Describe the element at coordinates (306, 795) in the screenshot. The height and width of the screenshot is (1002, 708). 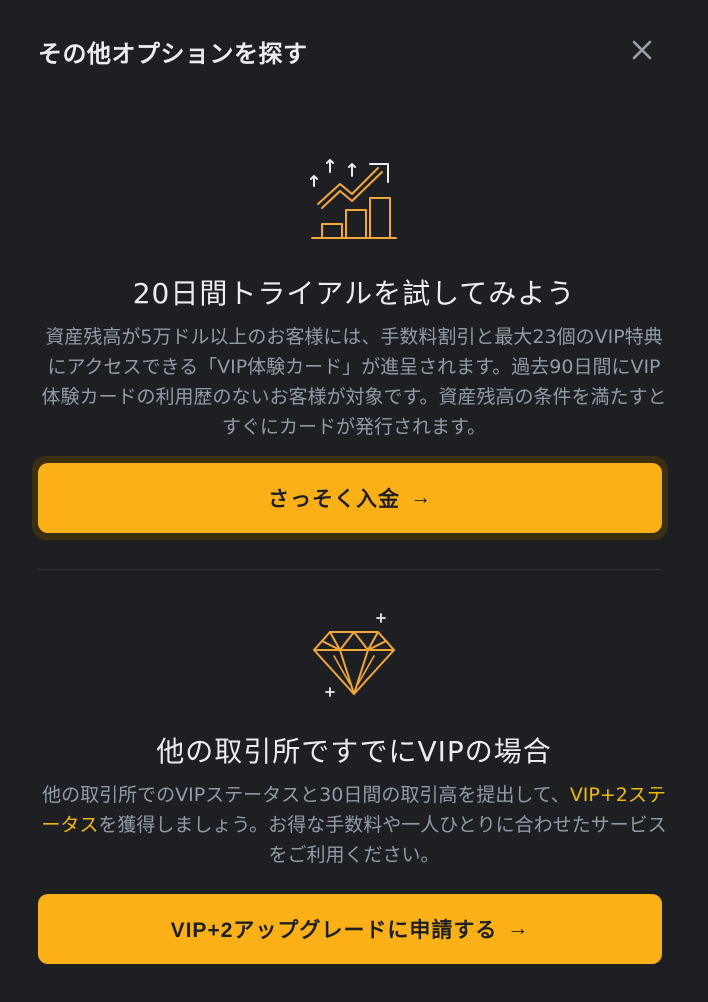
I see `vip-description-pre: 他の取引所でのVIPステータスと30日間の取引高を提出して、` at that location.